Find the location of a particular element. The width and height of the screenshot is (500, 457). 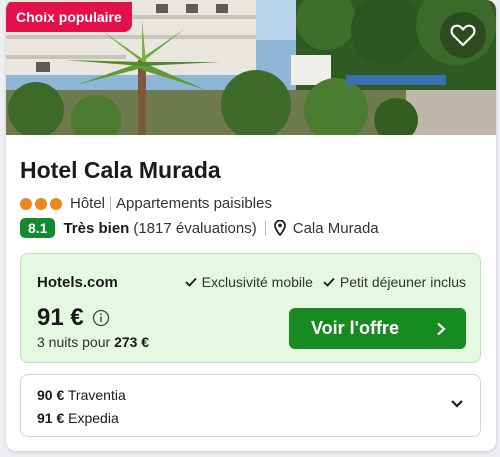

other-offer-price: 90 € is located at coordinates (51, 395).